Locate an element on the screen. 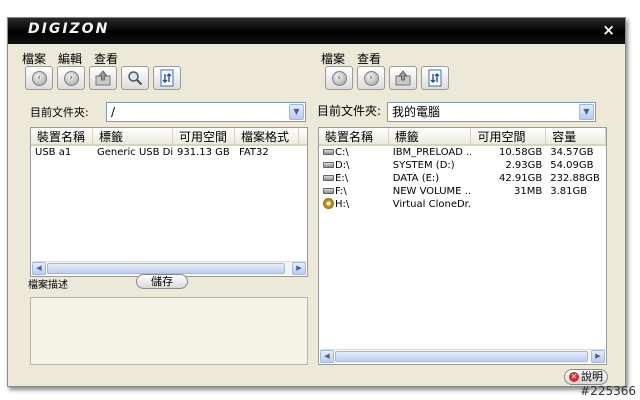  cell-free-space: 31MB is located at coordinates (528, 191).